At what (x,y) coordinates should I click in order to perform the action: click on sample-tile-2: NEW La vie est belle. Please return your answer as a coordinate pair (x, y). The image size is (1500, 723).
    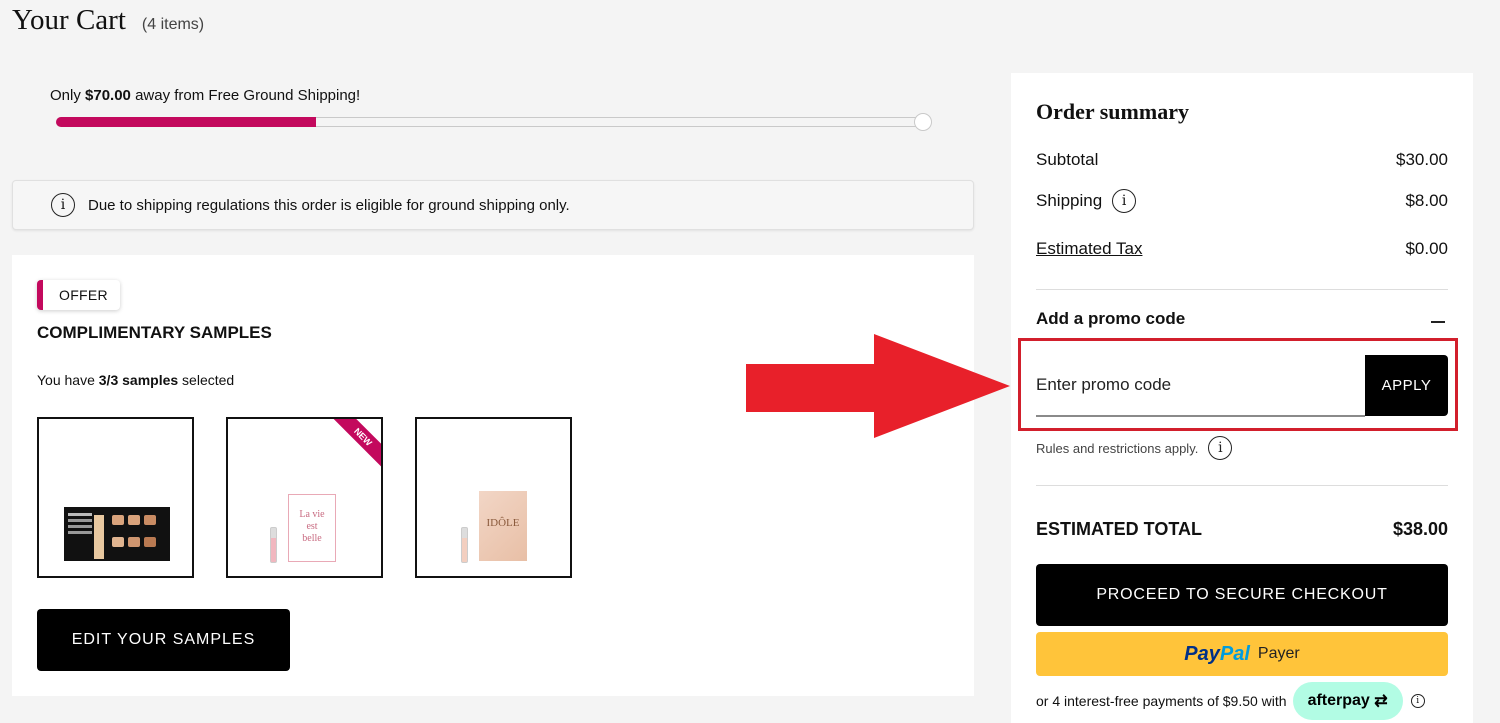
    Looking at the image, I should click on (304, 497).